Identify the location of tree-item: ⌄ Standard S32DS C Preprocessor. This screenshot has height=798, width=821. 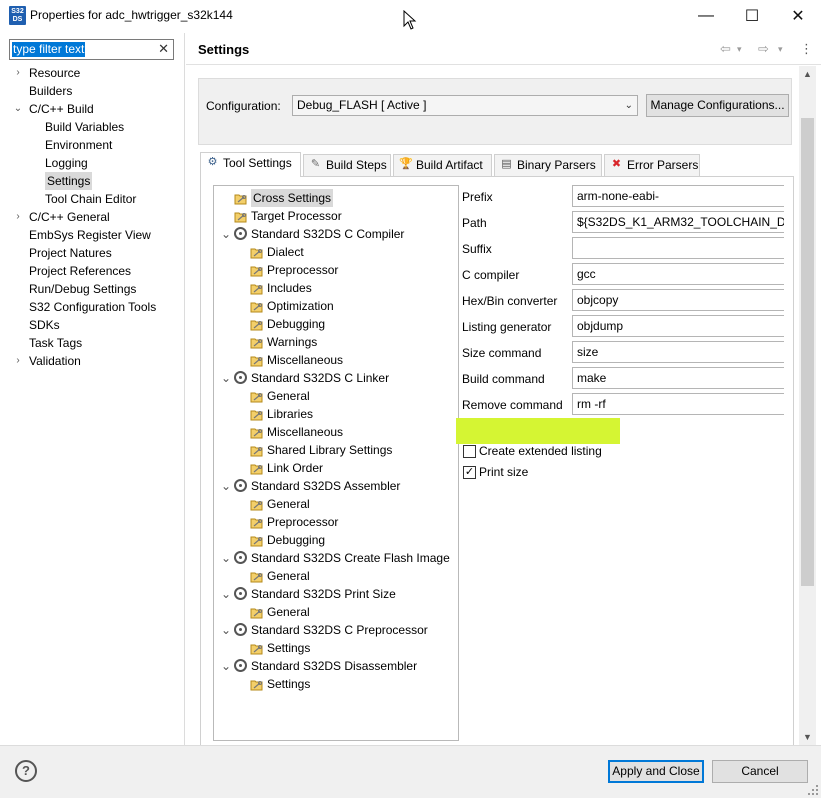
(336, 630).